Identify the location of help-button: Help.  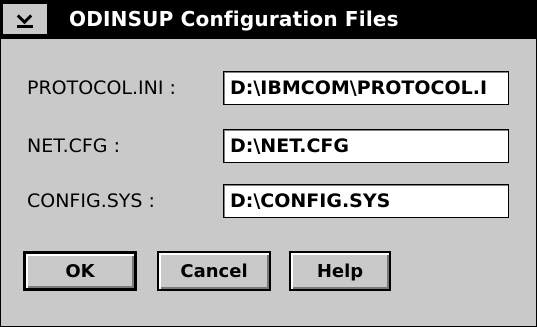
(340, 271).